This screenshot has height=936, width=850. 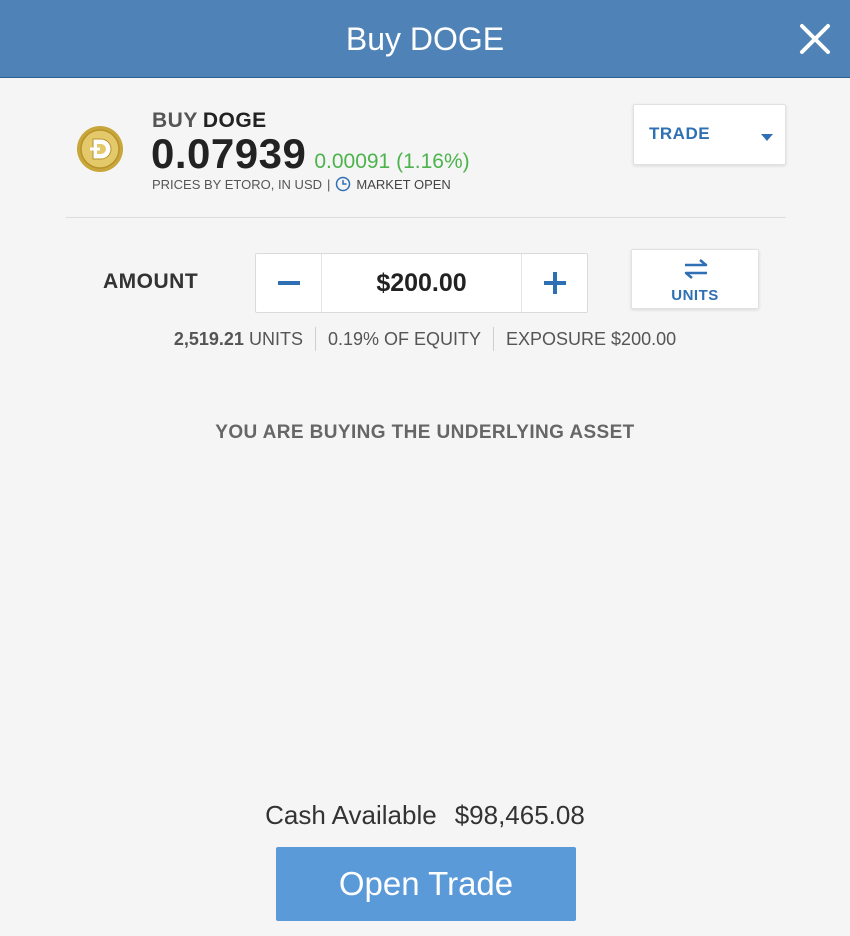 I want to click on swap-arrows-icon, so click(x=696, y=269).